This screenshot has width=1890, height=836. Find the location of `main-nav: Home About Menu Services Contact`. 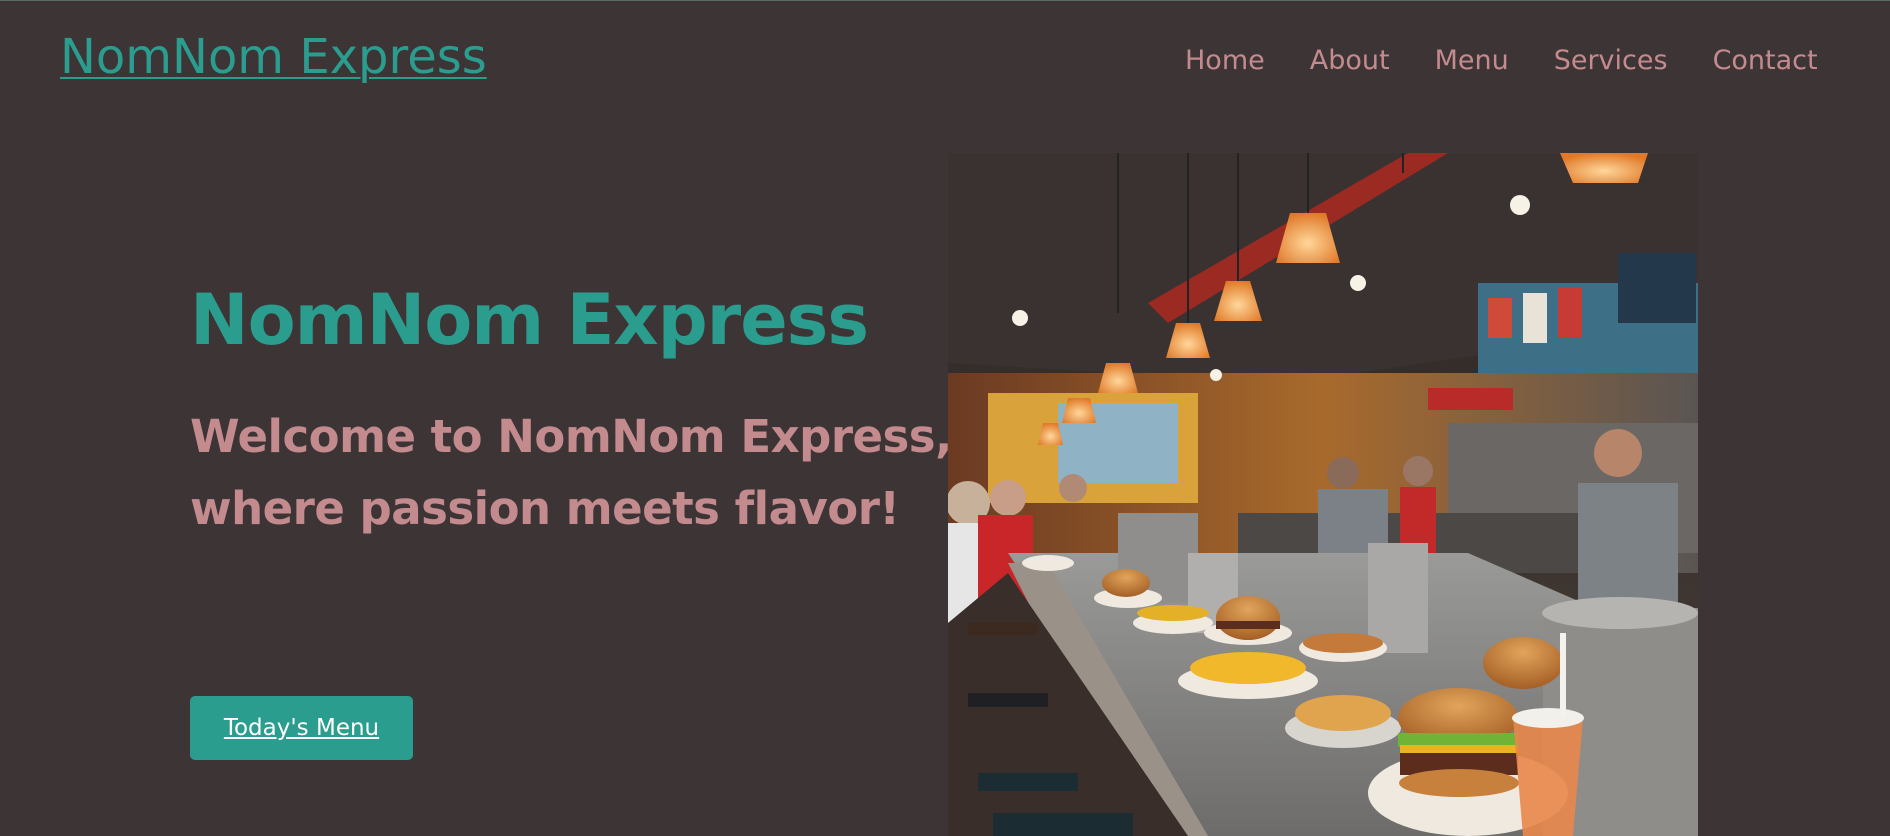

main-nav: Home About Menu Services Contact is located at coordinates (1501, 60).